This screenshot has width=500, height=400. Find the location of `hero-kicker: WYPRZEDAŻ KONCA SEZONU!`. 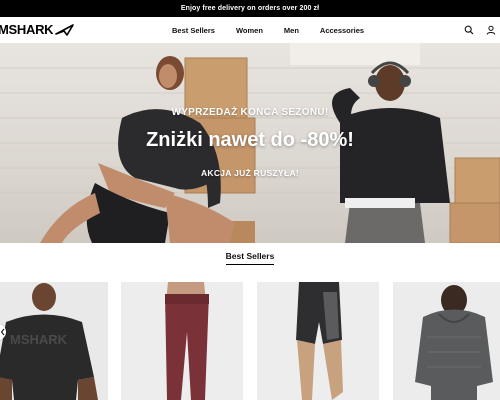

hero-kicker: WYPRZEDAŻ KONCA SEZONU! is located at coordinates (250, 112).